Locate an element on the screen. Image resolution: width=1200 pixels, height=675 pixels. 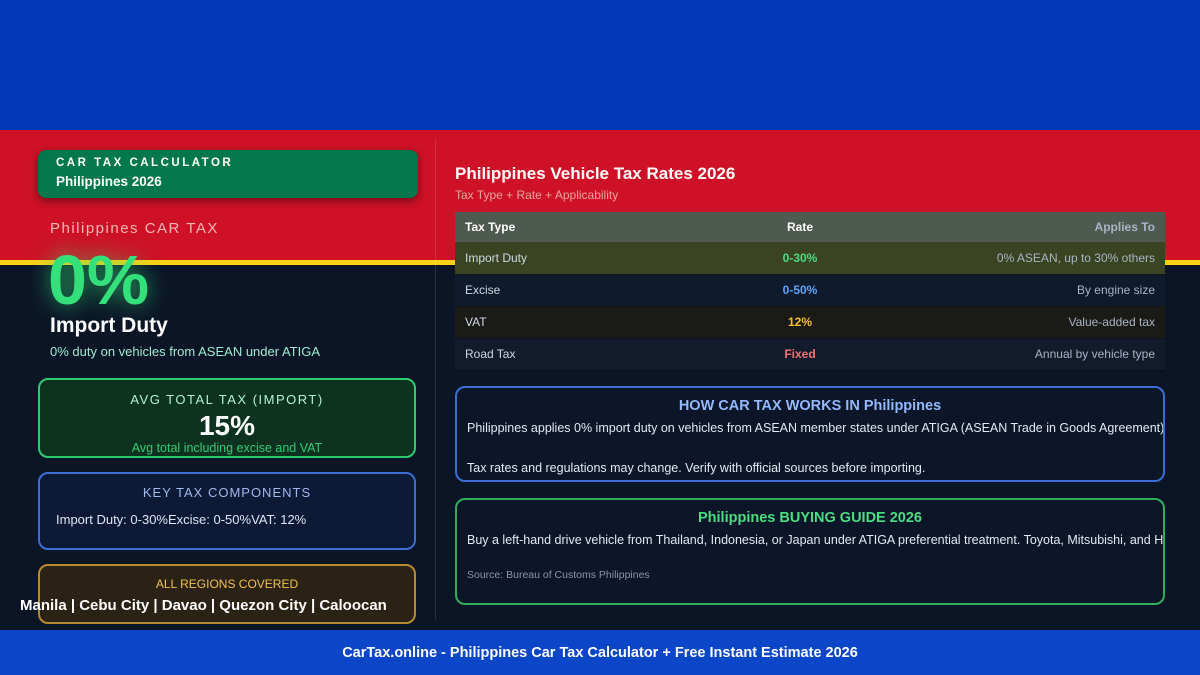
how-card-title: HOW CAR TAX WORKS IN Philippines is located at coordinates (810, 406).